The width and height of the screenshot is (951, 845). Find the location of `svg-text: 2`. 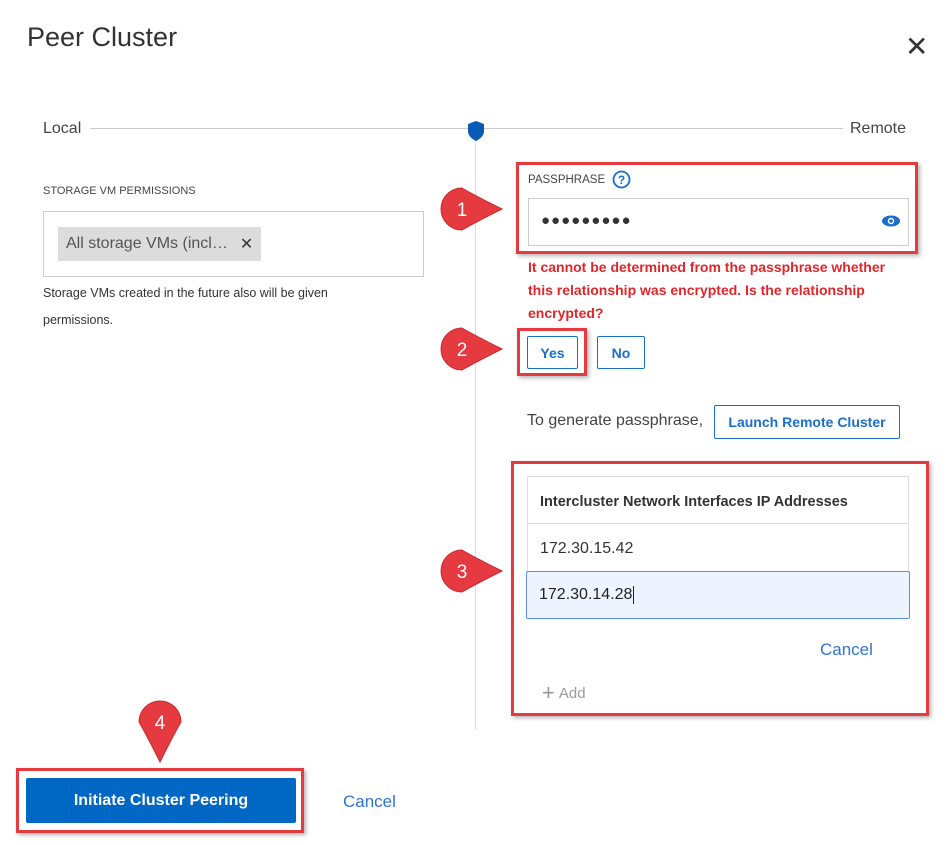

svg-text: 2 is located at coordinates (462, 350).